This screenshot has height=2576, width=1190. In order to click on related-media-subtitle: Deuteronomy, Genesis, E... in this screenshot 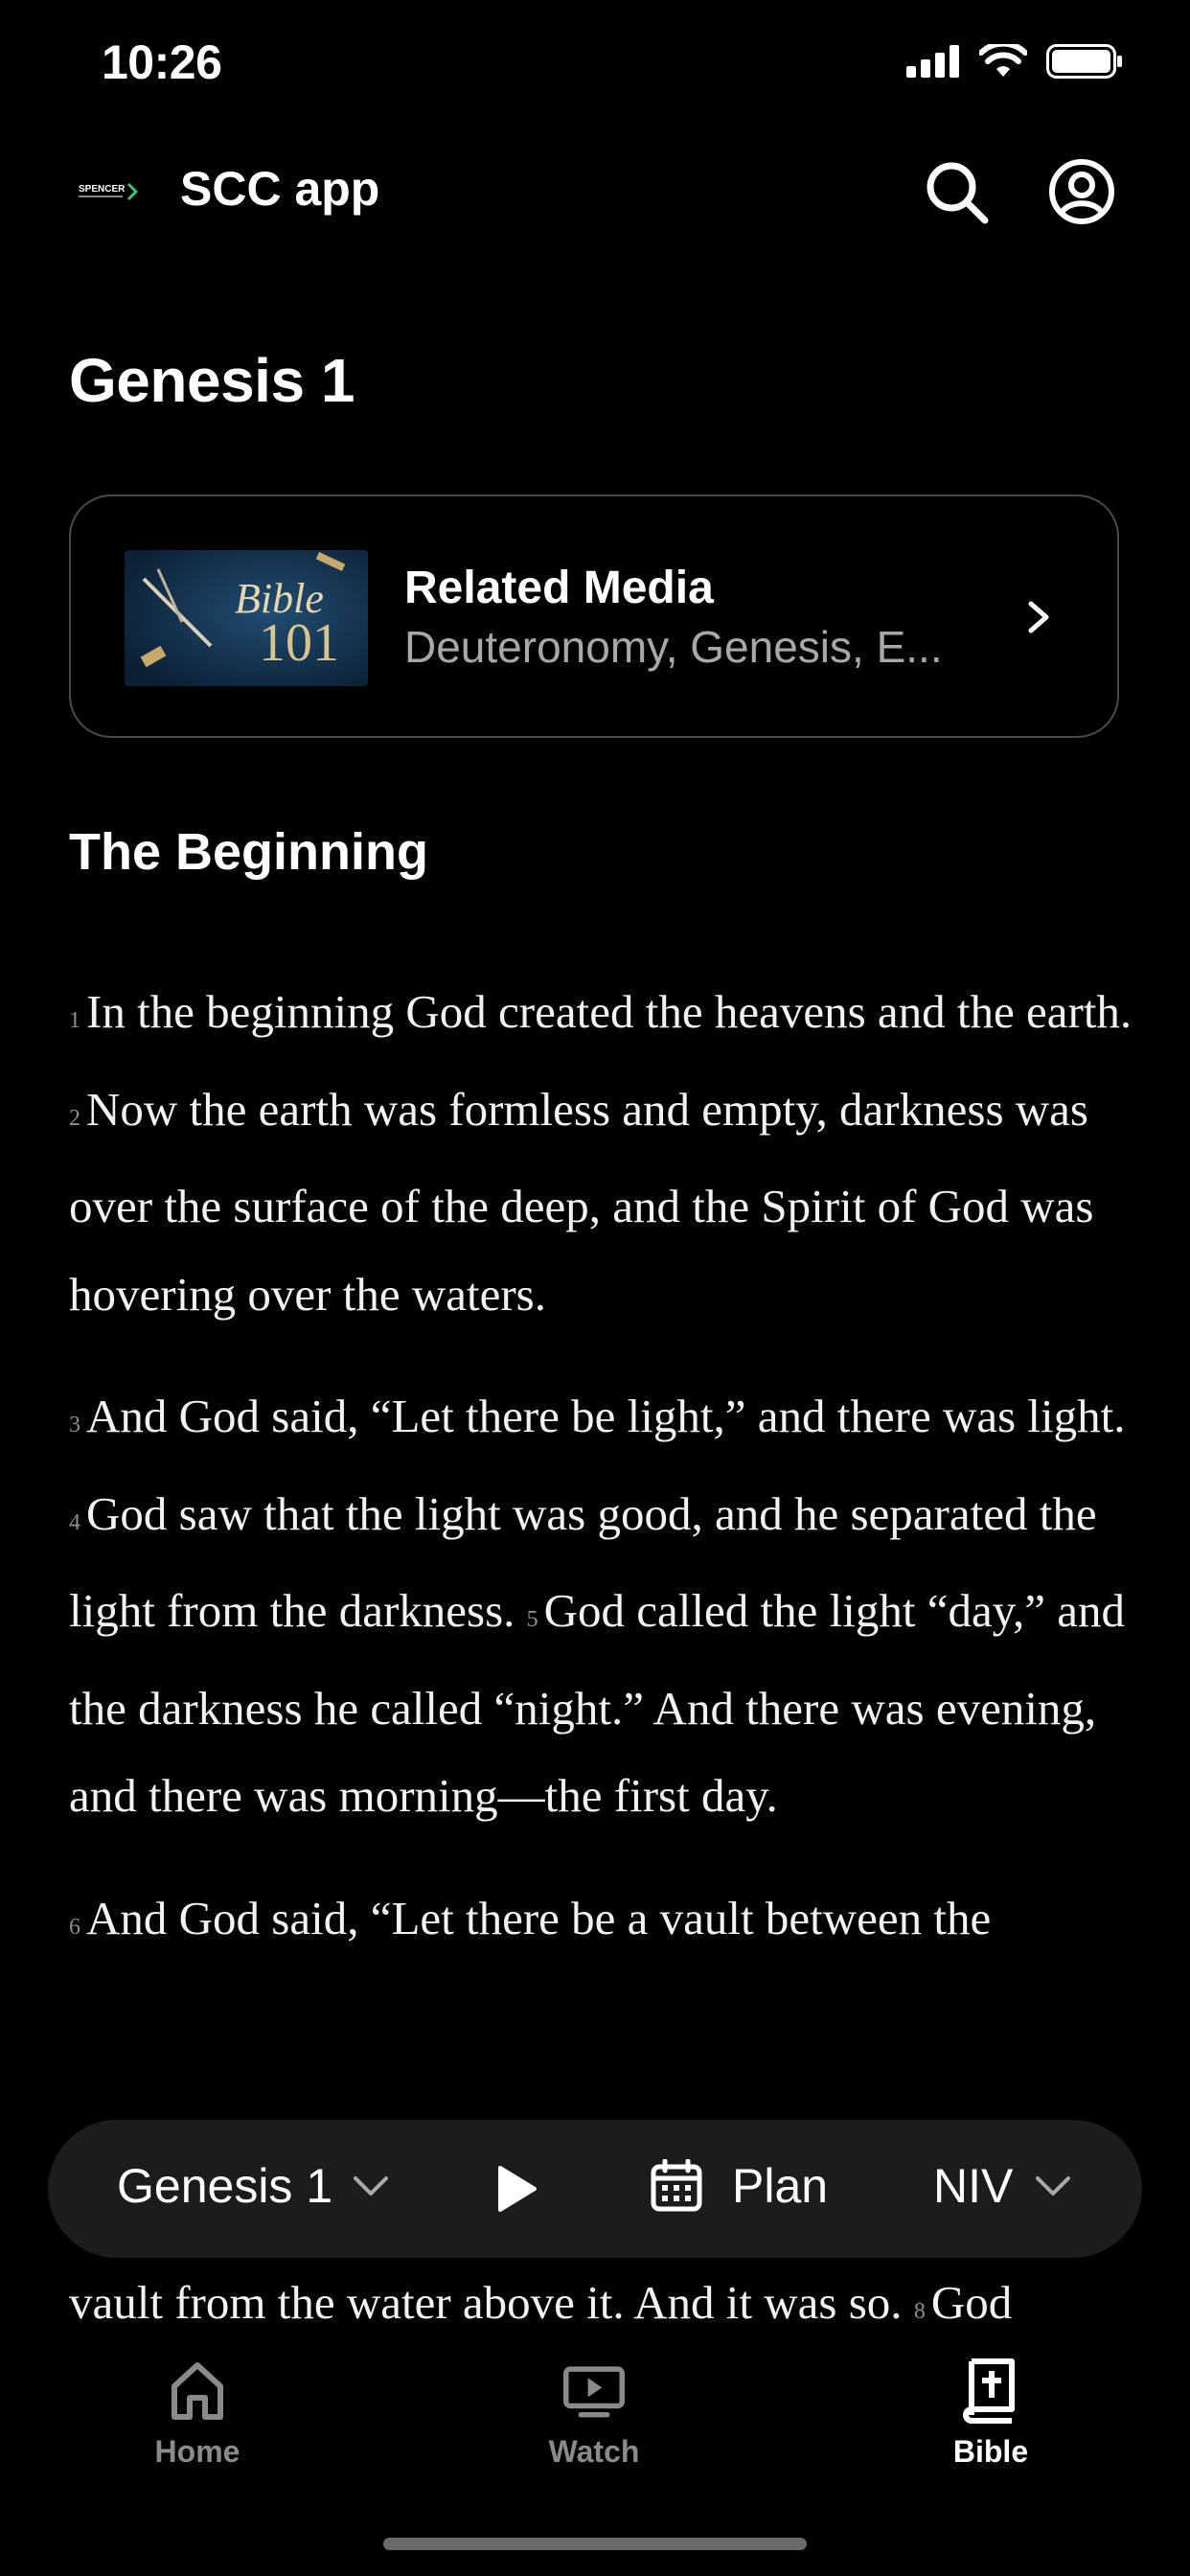, I will do `click(673, 647)`.